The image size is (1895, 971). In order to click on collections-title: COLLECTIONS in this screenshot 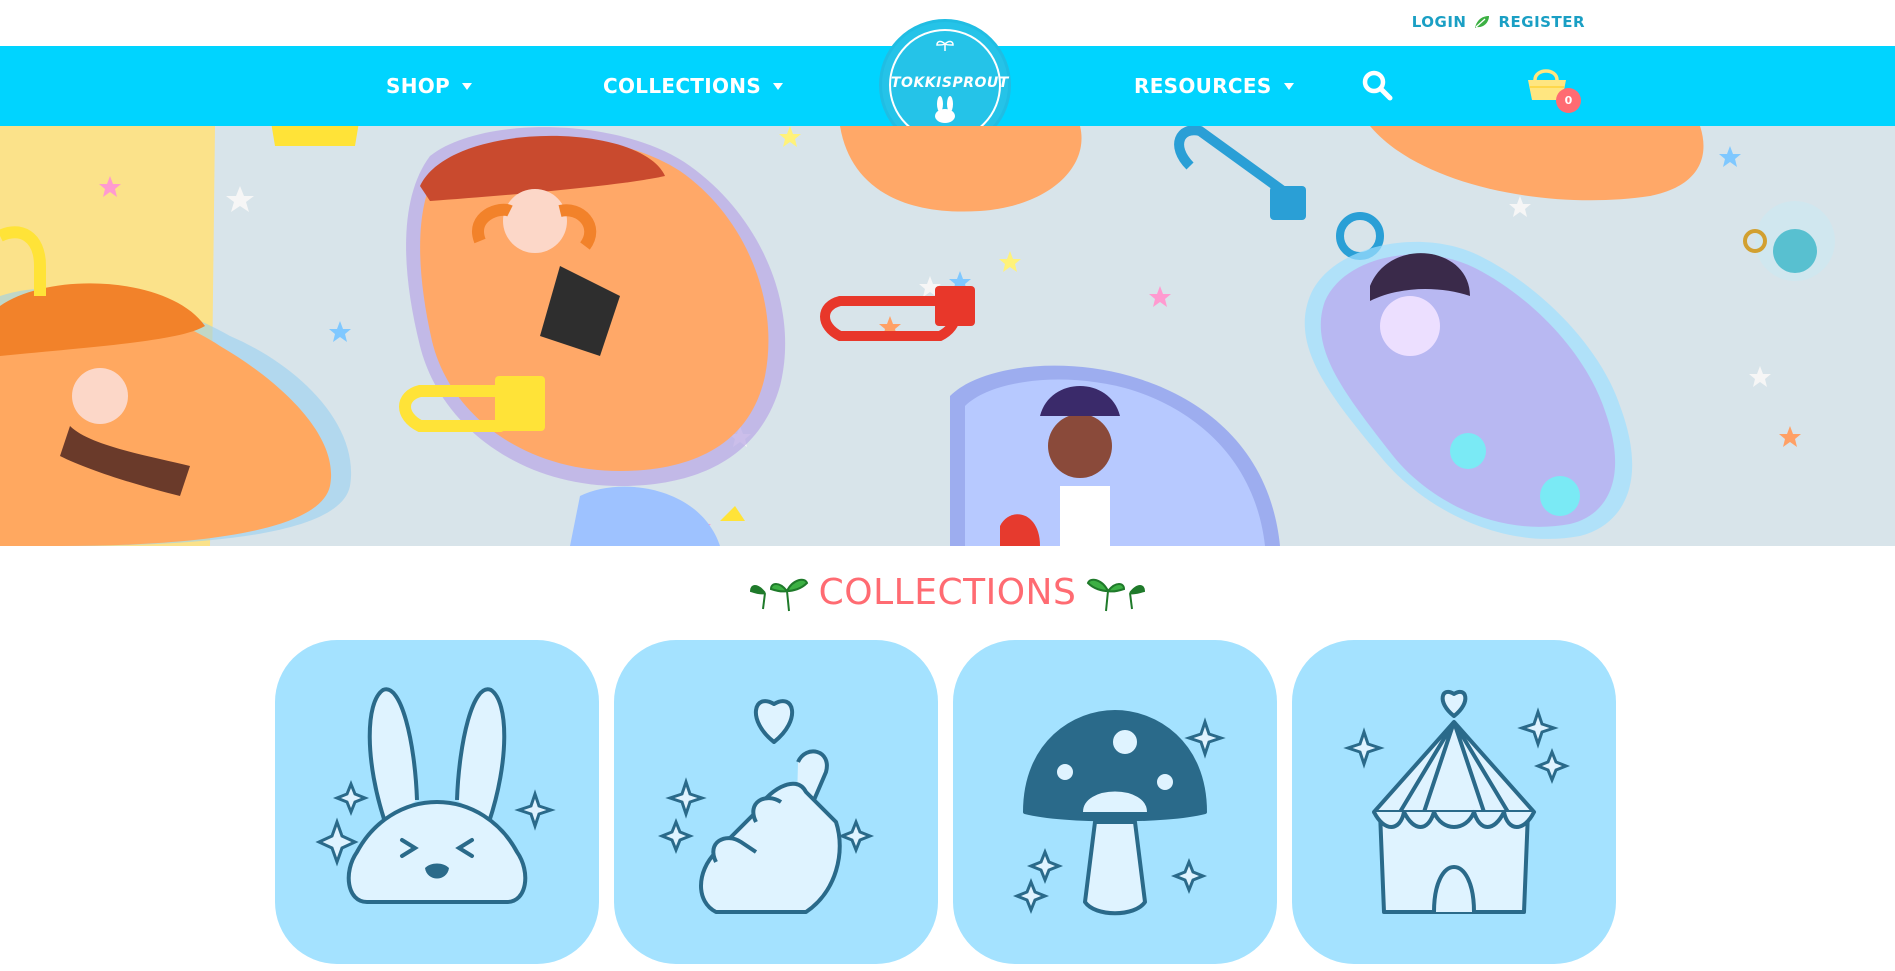, I will do `click(947, 592)`.